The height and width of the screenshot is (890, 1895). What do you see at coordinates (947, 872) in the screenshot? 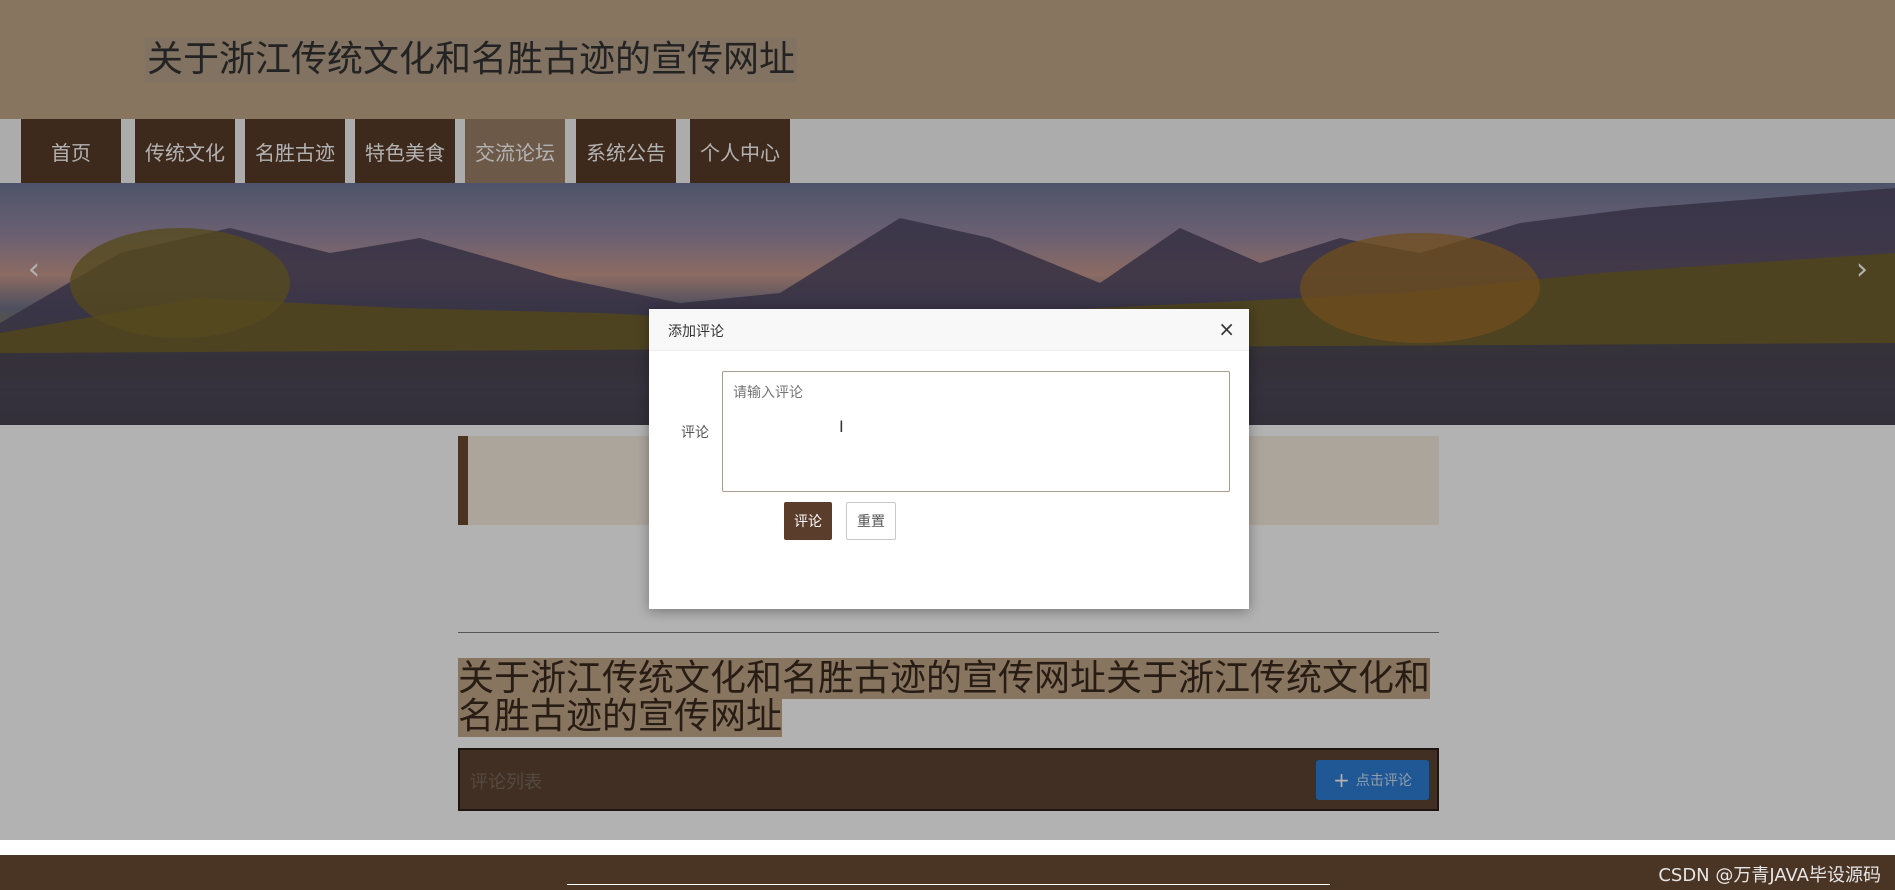
I see `site-footer: CSDN @万青JAVA毕设源码` at bounding box center [947, 872].